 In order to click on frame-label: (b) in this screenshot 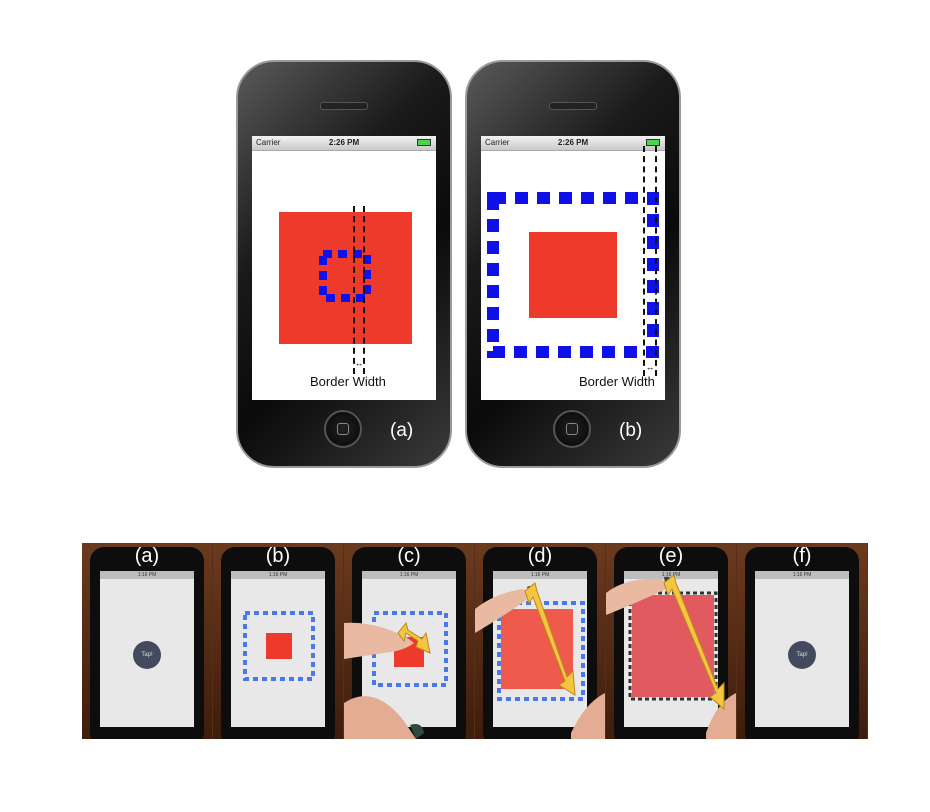, I will do `click(278, 556)`.